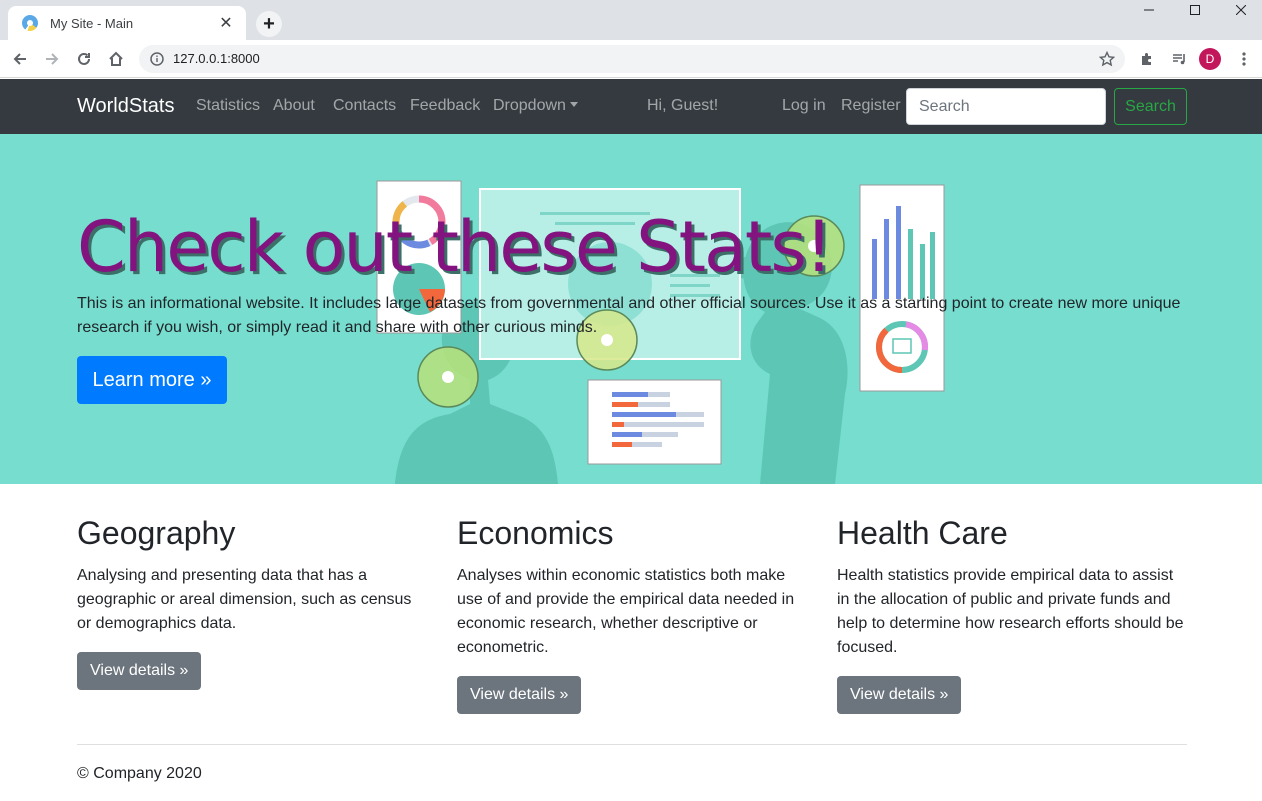  I want to click on arrow-left-icon, so click(19, 59).